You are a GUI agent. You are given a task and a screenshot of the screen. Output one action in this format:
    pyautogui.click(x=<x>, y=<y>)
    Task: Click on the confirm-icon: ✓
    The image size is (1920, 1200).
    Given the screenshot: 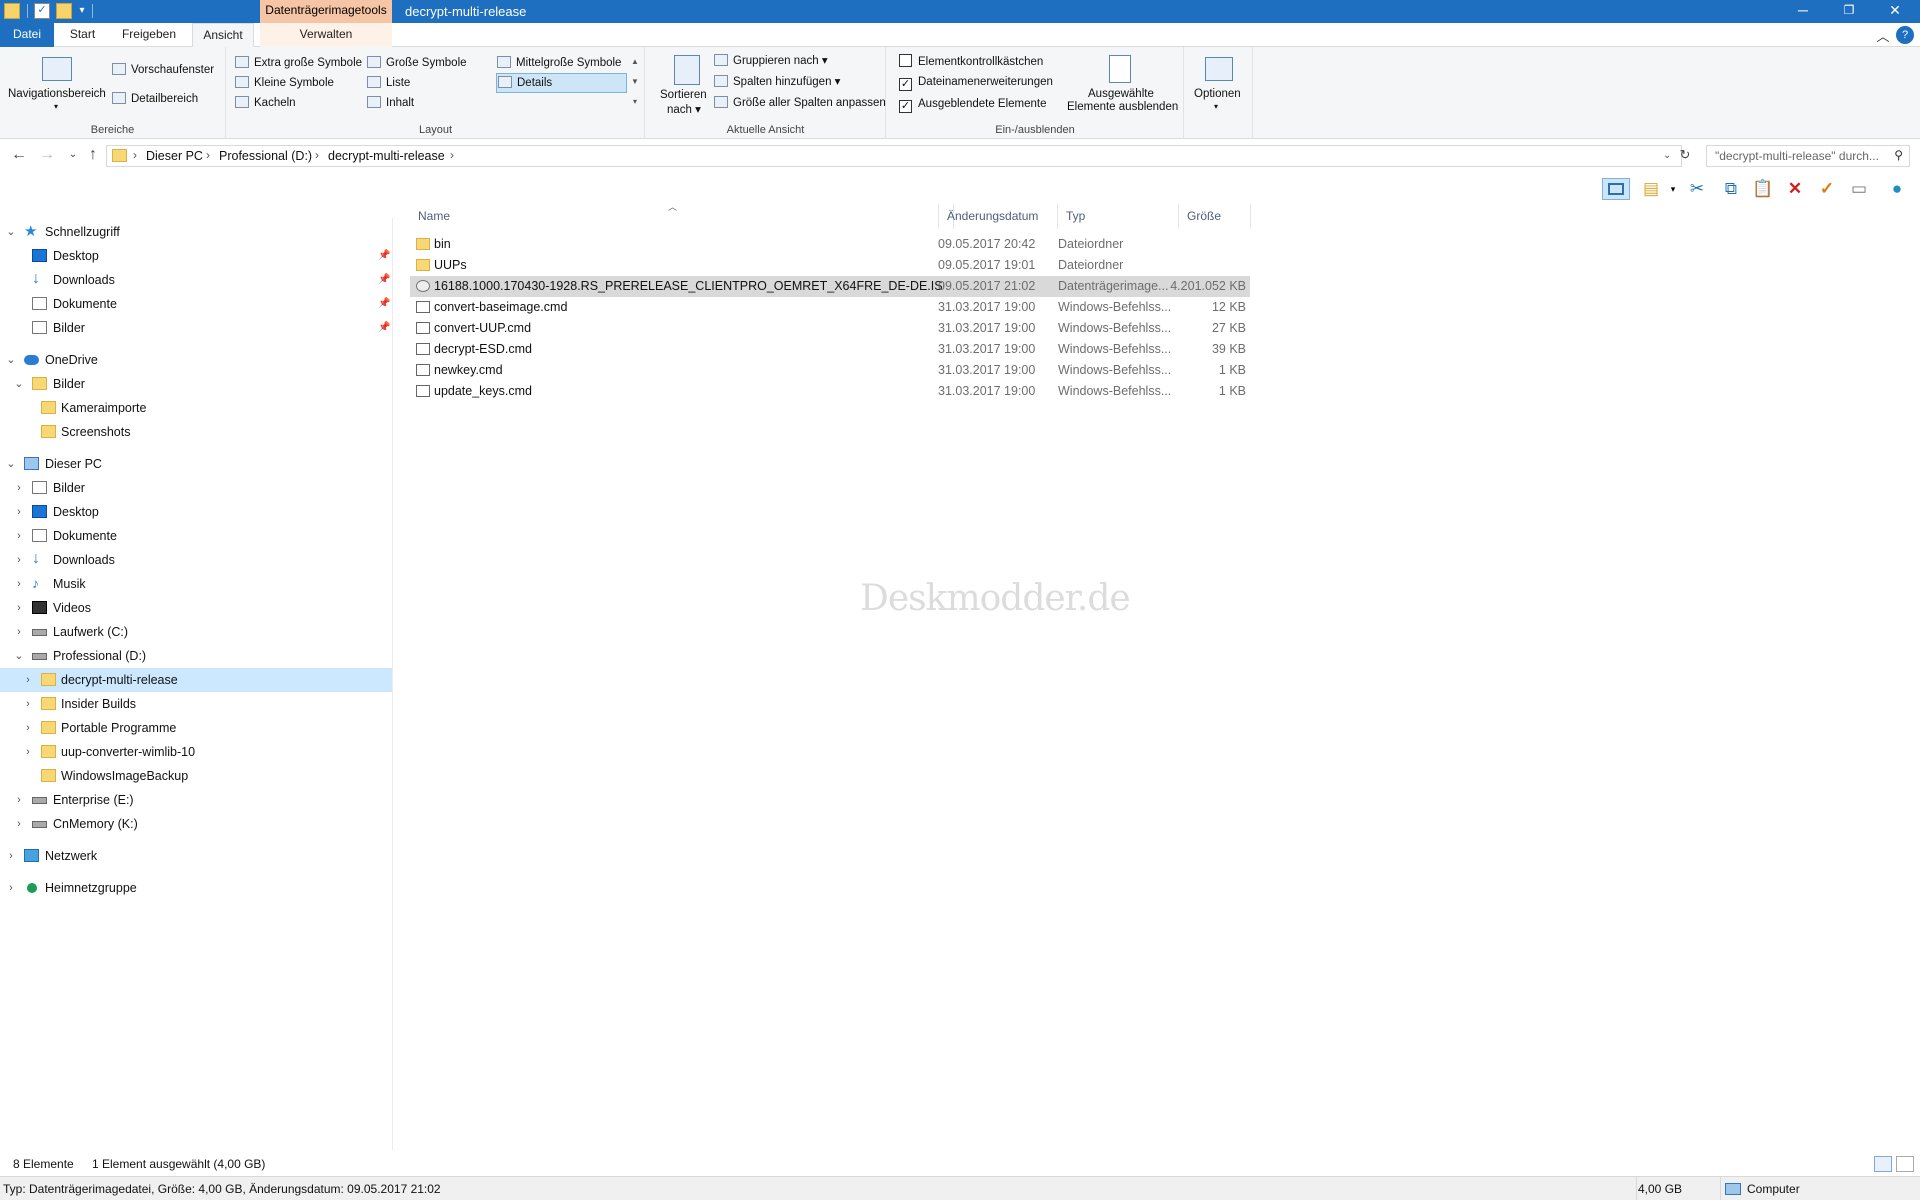 What is the action you would take?
    pyautogui.click(x=1827, y=189)
    